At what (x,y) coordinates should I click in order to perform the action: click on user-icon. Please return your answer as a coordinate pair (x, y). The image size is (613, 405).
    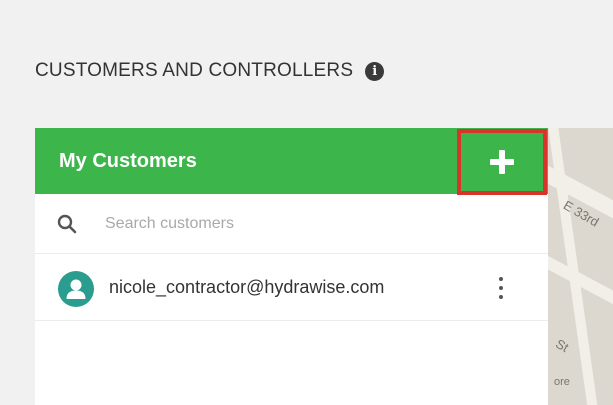
    Looking at the image, I should click on (76, 289).